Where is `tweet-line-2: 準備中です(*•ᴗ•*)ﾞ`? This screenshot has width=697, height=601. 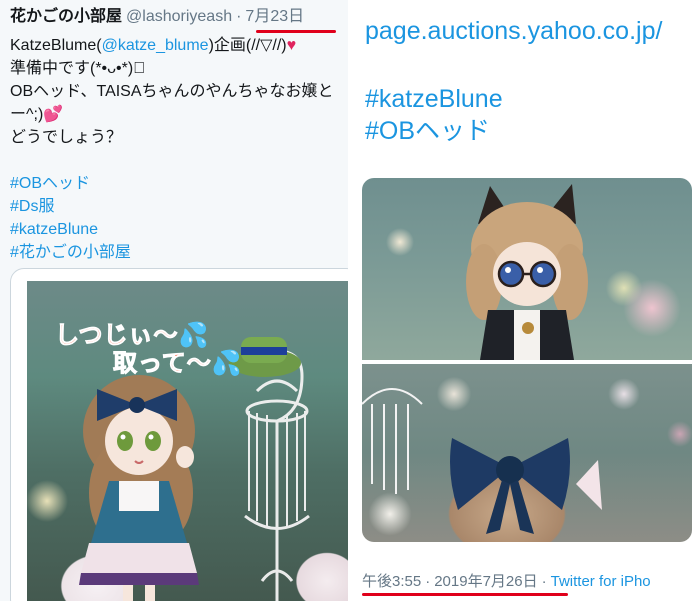 tweet-line-2: 準備中です(*•ᴗ•*)ﾞ is located at coordinates (78, 68).